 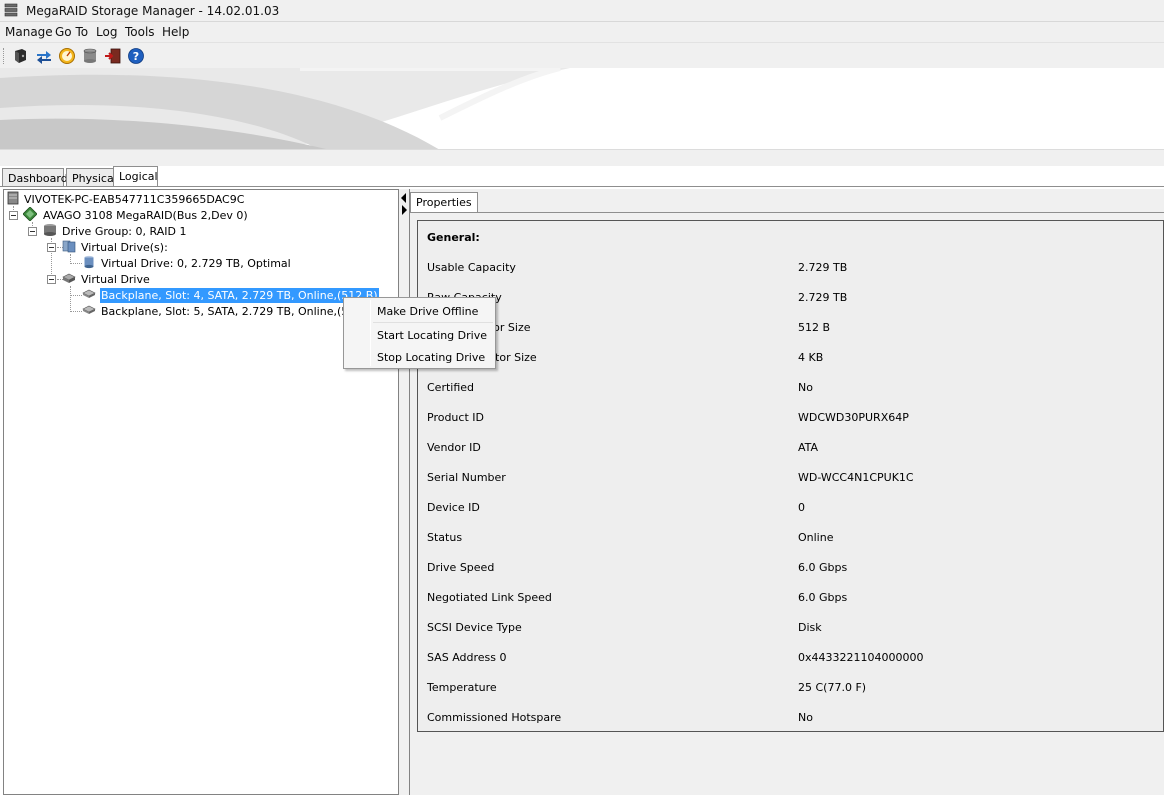 What do you see at coordinates (791, 666) in the screenshot?
I see `property-row: SAS Address 0 0x4433221104000000` at bounding box center [791, 666].